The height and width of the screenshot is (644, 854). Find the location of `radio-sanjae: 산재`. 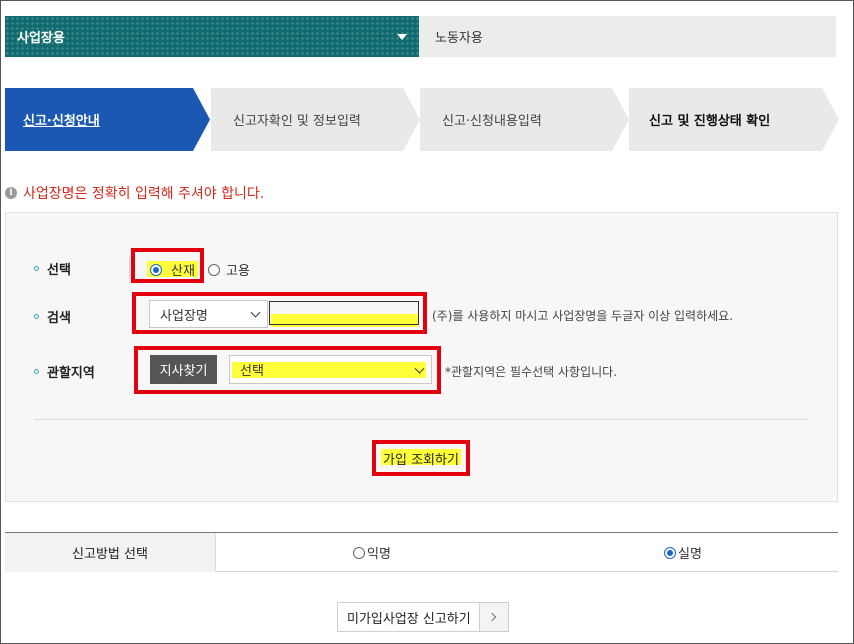

radio-sanjae: 산재 is located at coordinates (172, 269).